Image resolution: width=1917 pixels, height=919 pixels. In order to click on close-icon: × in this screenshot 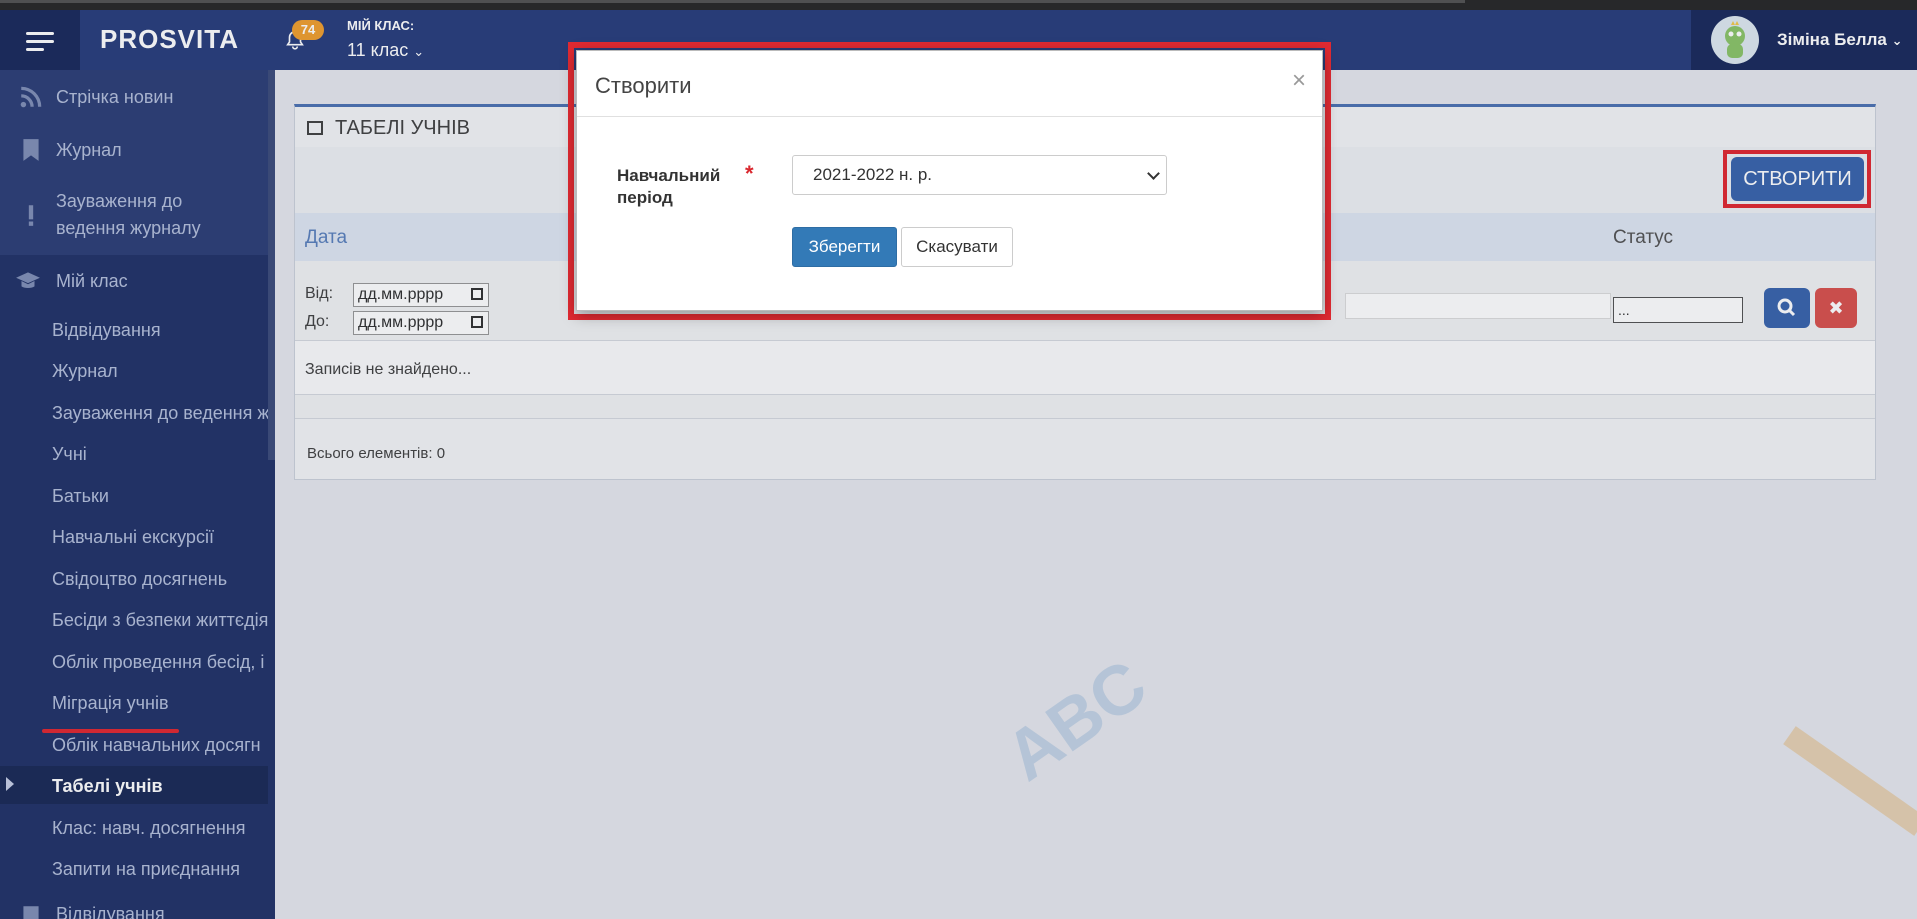, I will do `click(1299, 81)`.